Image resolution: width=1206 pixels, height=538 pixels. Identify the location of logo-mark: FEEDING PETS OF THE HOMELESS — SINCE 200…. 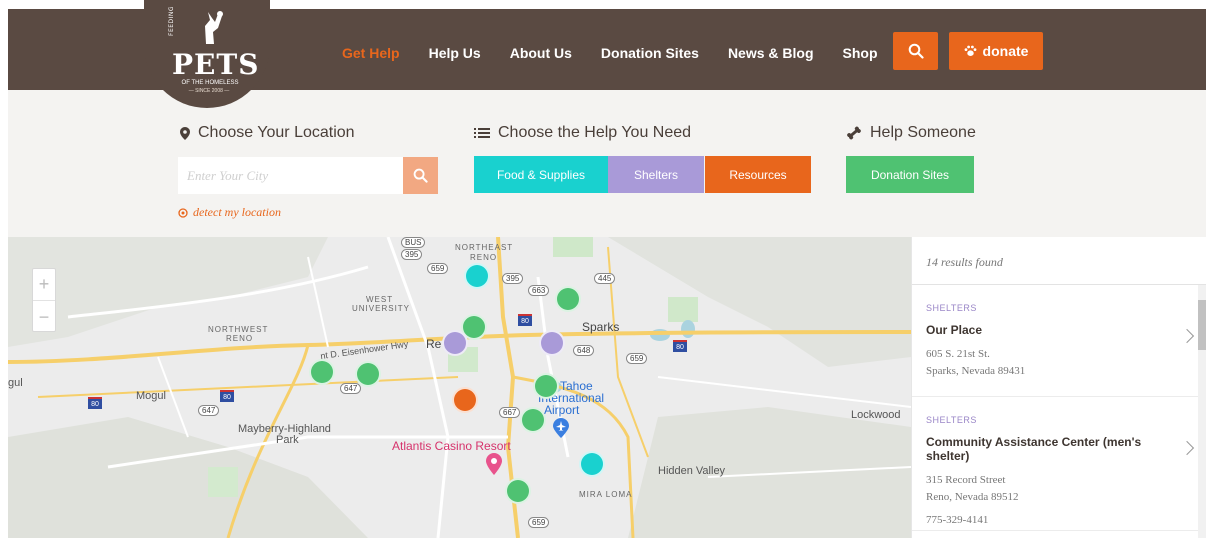
(211, 50).